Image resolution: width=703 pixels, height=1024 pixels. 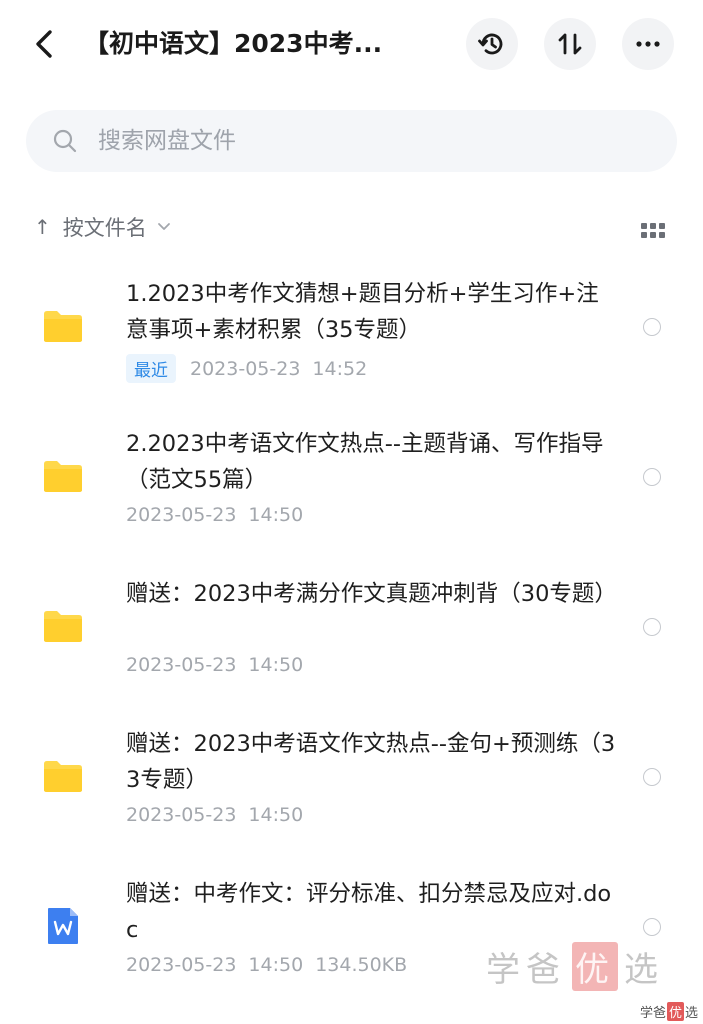 I want to click on grid-view-button, so click(x=653, y=231).